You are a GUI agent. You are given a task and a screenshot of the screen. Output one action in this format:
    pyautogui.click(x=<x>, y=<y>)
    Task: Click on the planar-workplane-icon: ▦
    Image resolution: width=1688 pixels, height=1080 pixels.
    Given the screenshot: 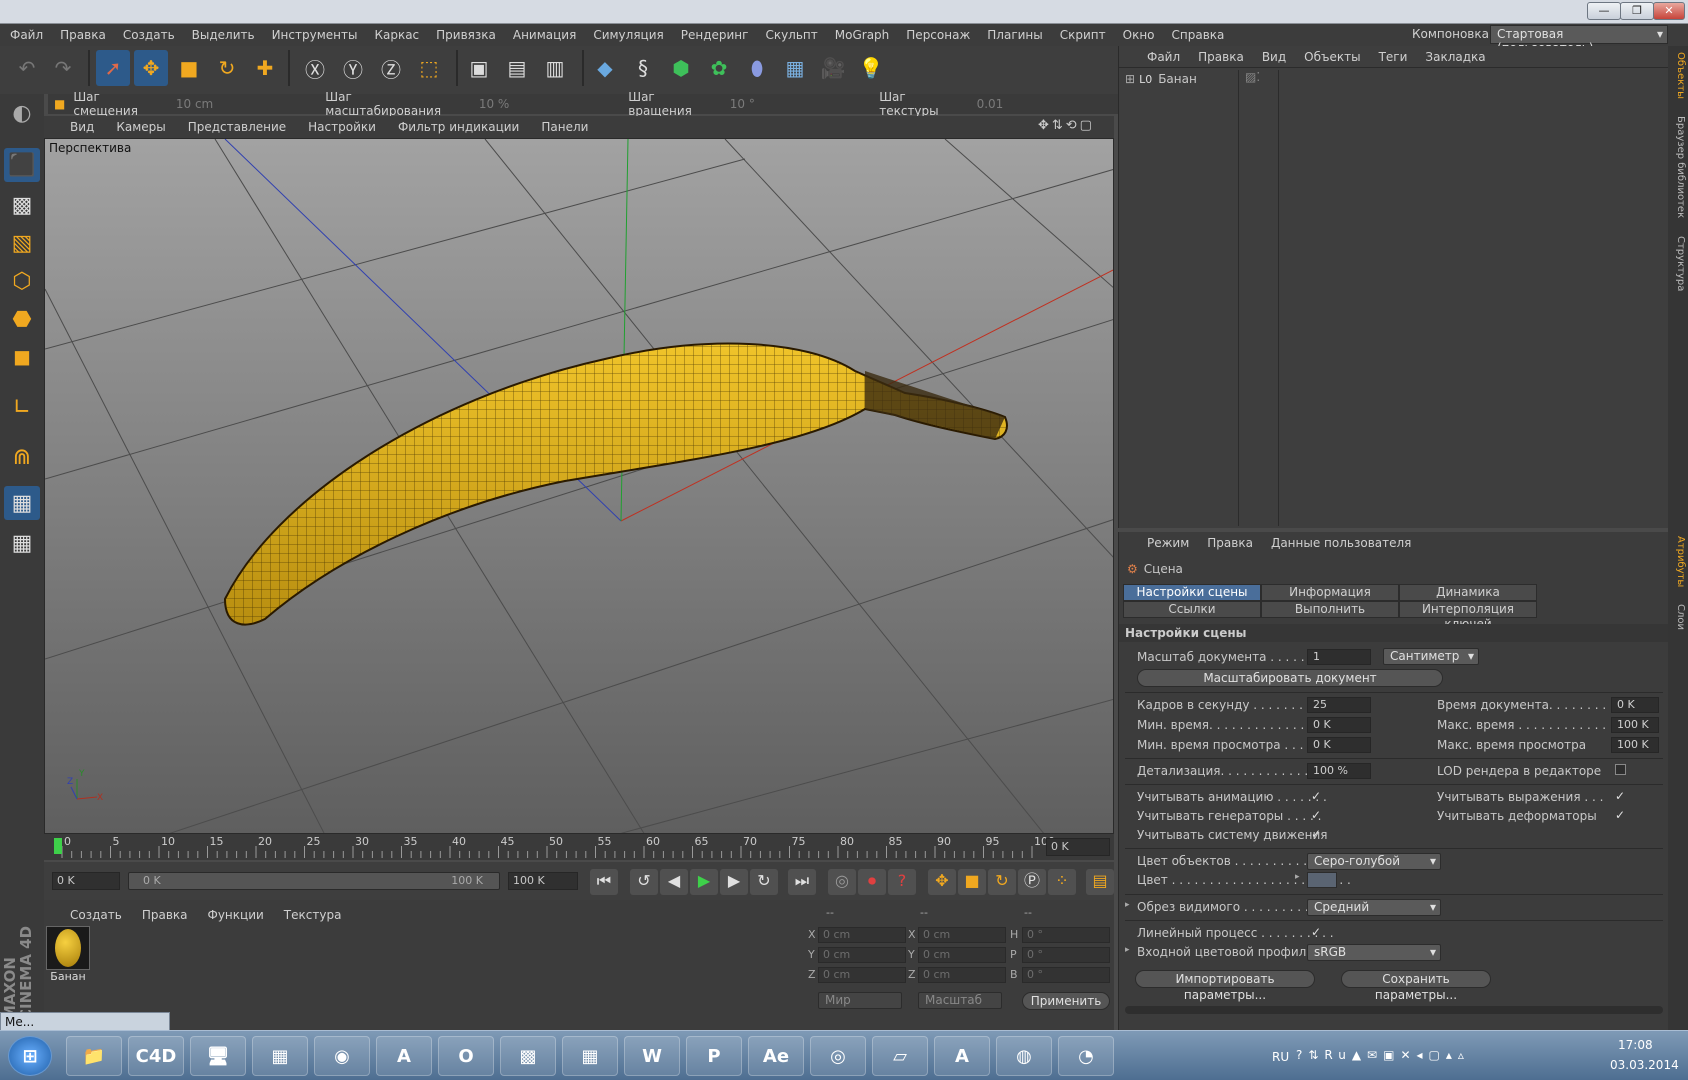 What is the action you would take?
    pyautogui.click(x=22, y=543)
    